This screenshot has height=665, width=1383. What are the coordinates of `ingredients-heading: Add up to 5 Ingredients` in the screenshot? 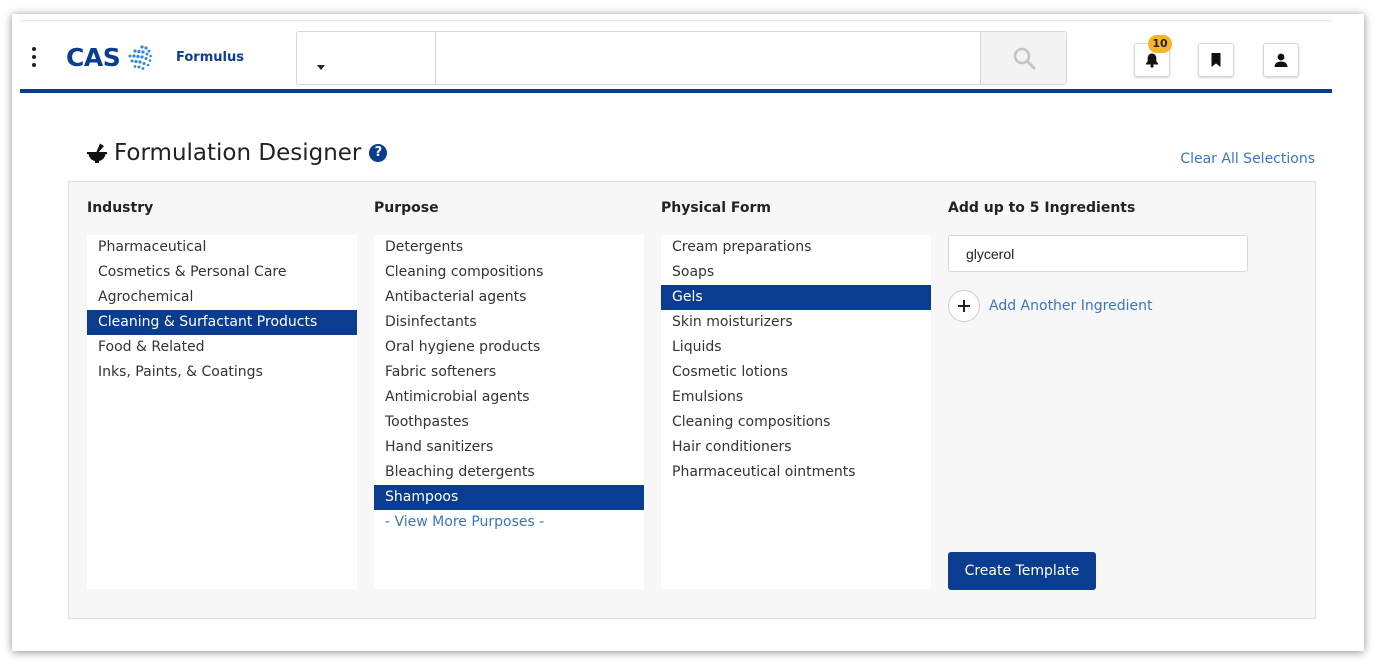 It's located at (1042, 208).